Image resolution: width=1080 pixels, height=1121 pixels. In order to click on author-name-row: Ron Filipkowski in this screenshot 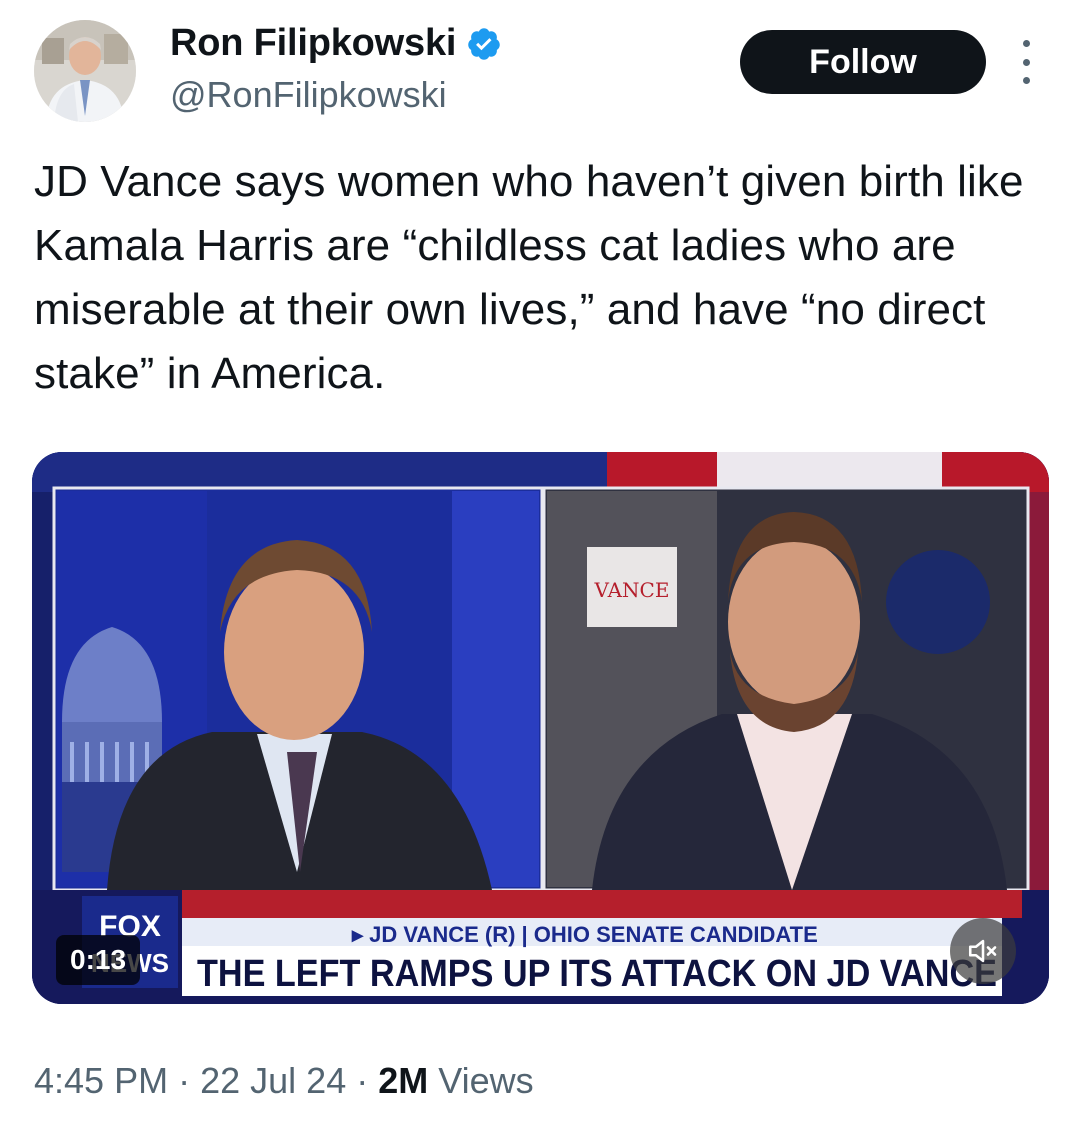, I will do `click(336, 43)`.